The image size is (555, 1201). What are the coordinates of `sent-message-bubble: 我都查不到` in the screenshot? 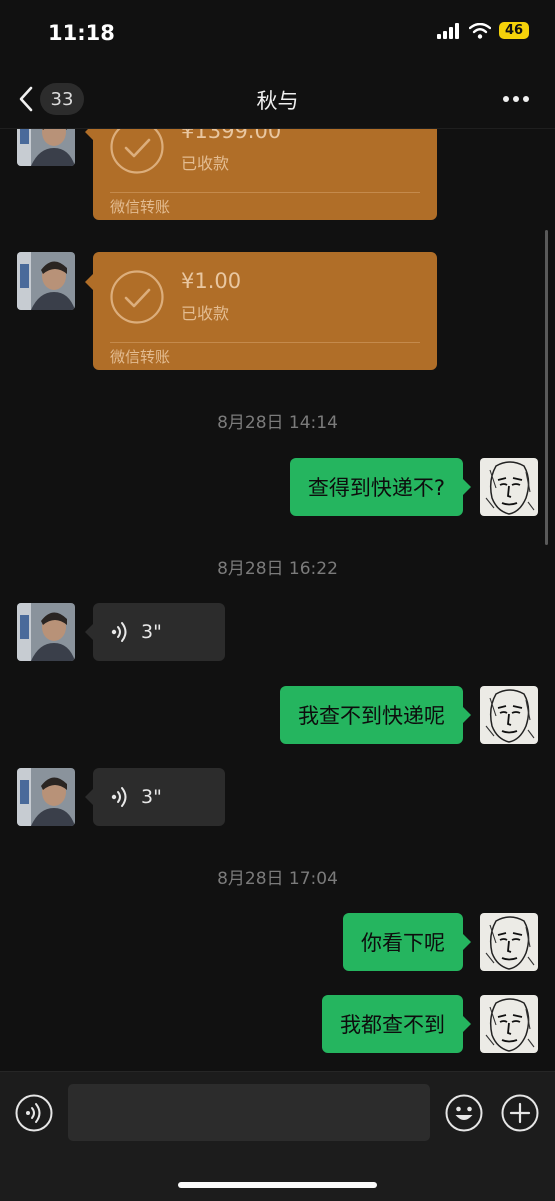 It's located at (396, 1024).